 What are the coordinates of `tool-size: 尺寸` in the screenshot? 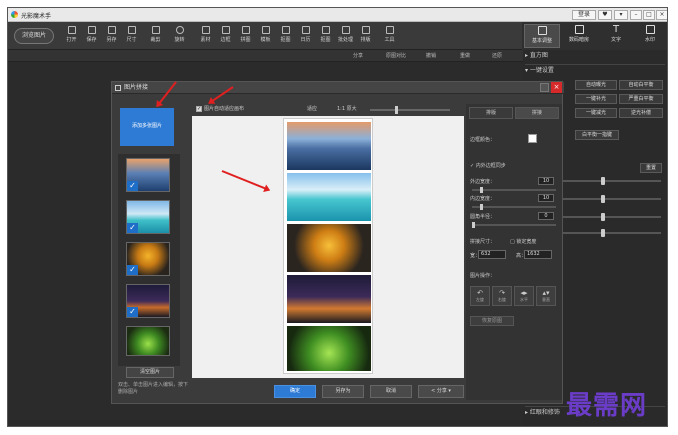 It's located at (131, 36).